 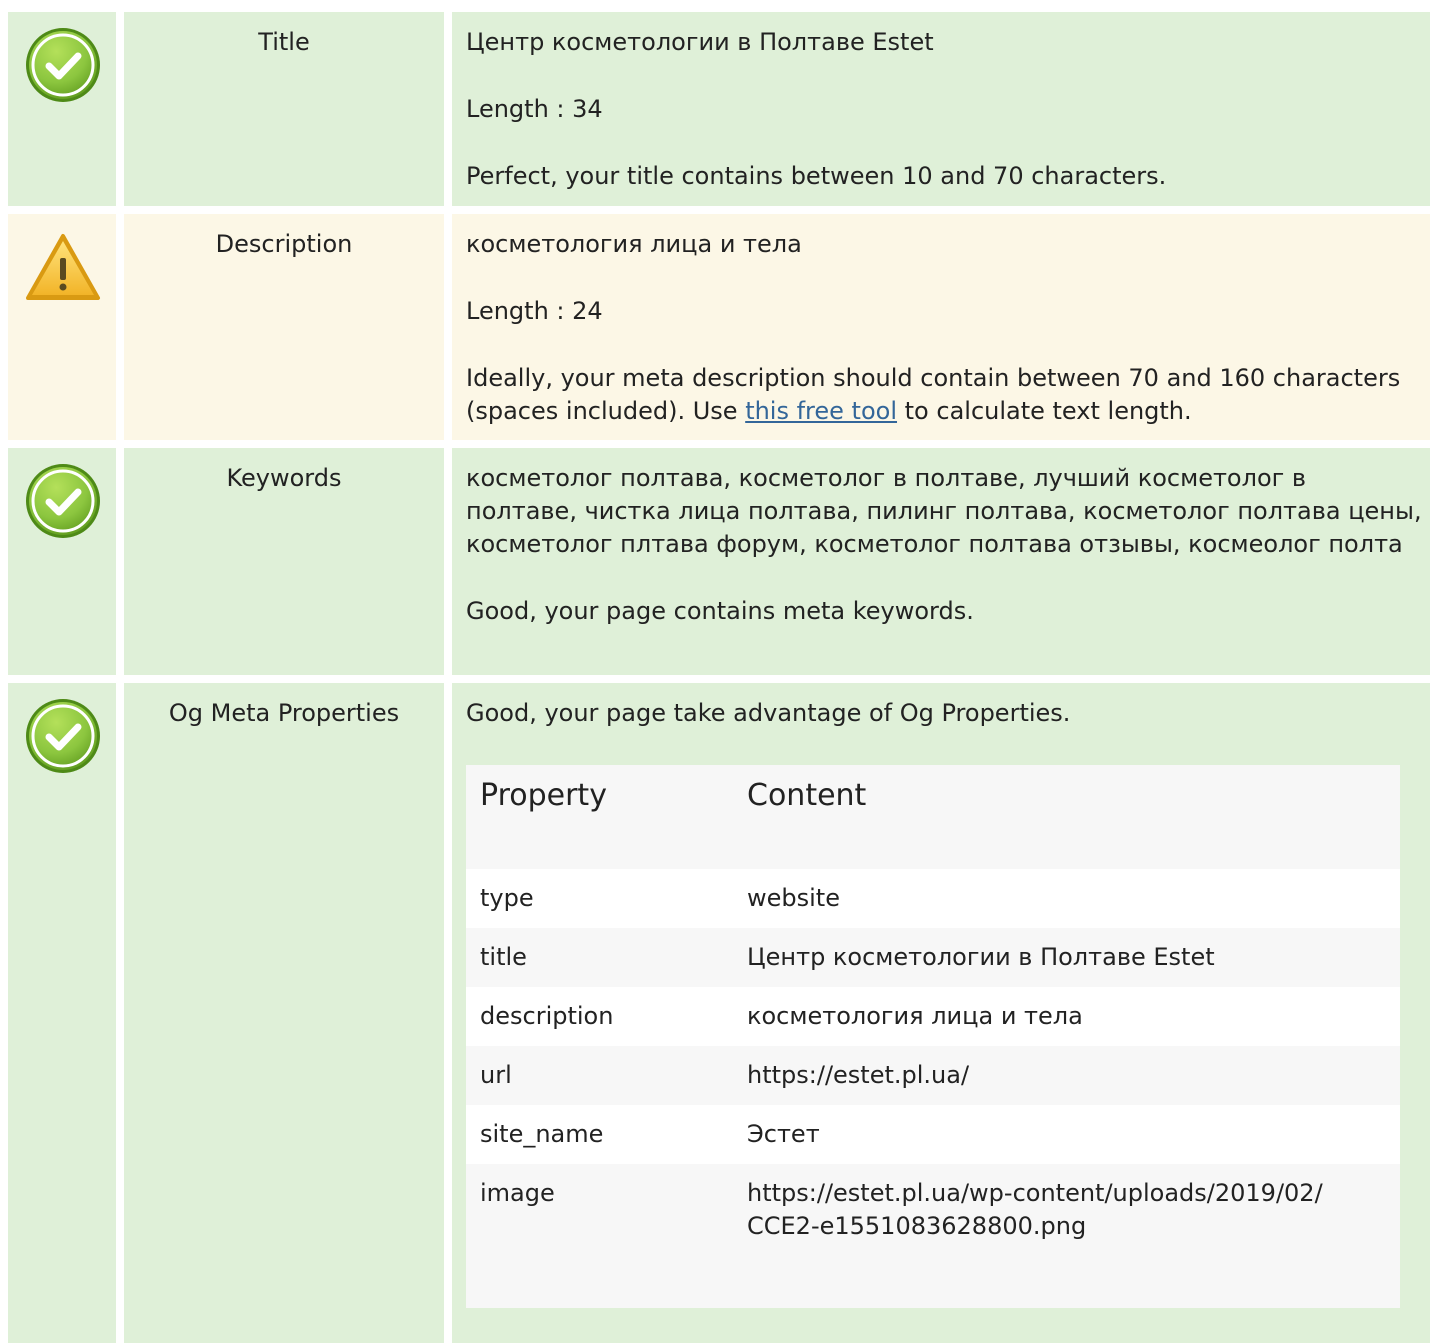 I want to click on content-cell: Эстет, so click(x=783, y=1134).